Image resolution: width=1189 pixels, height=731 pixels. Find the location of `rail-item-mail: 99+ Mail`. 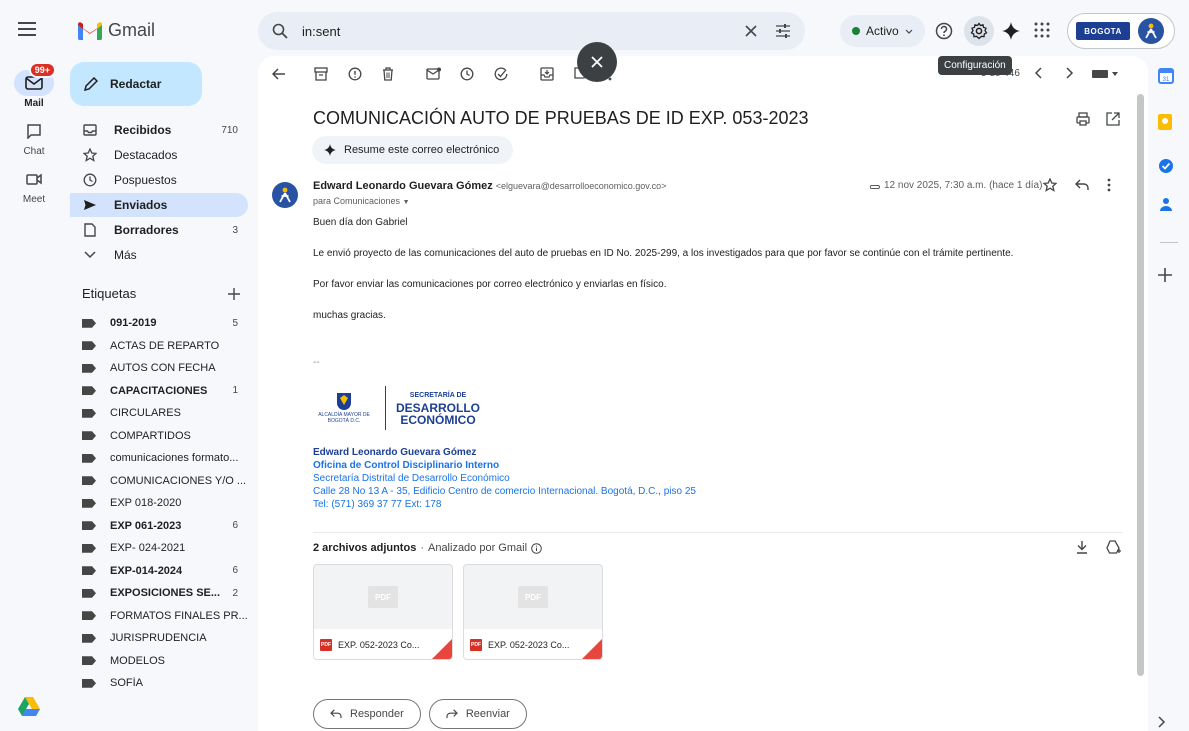

rail-item-mail: 99+ Mail is located at coordinates (34, 85).